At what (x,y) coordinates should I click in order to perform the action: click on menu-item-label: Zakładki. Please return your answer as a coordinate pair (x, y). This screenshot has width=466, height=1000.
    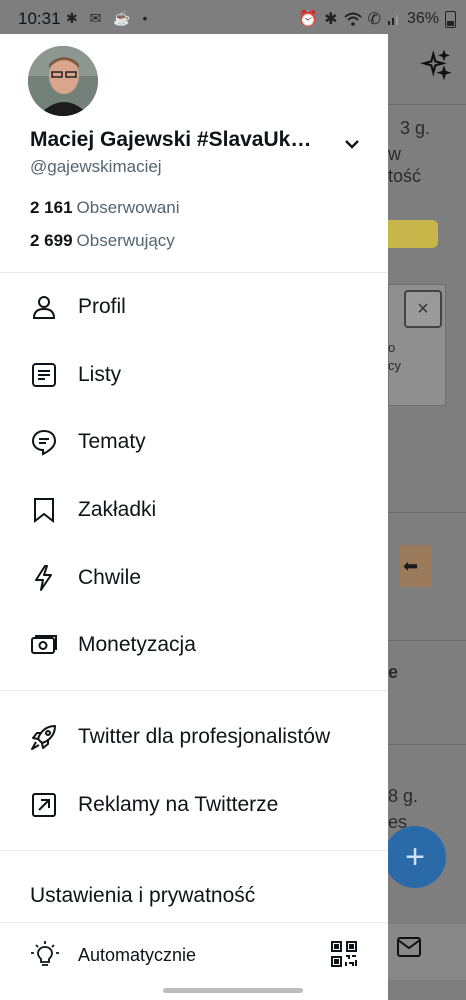
    Looking at the image, I should click on (117, 509).